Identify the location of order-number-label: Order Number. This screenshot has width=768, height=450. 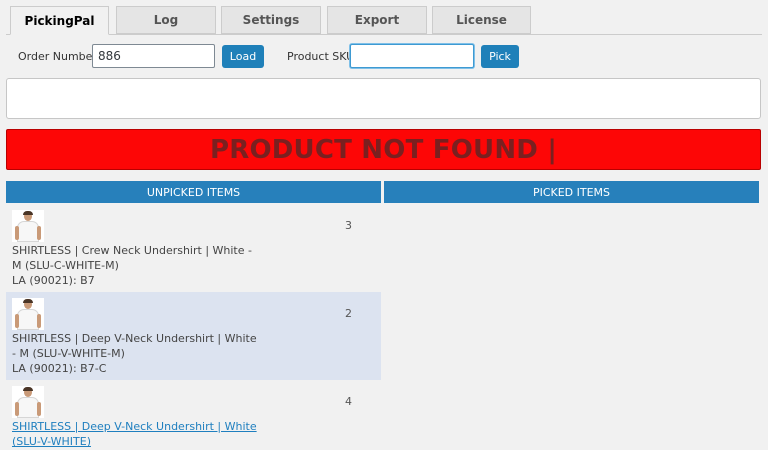
(57, 56).